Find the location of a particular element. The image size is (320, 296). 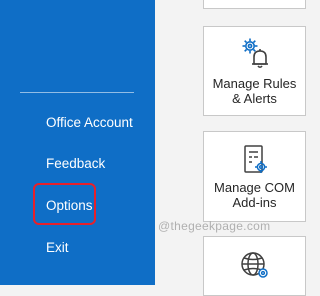

tile-top-partial is located at coordinates (254, 4).